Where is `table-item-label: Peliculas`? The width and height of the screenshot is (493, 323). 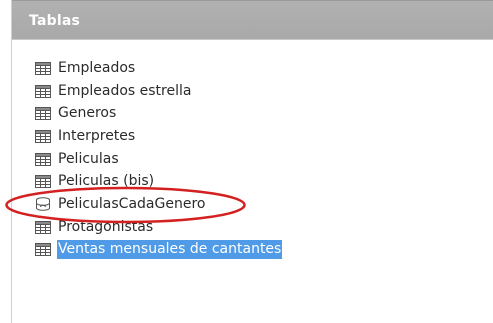 table-item-label: Peliculas is located at coordinates (88, 158).